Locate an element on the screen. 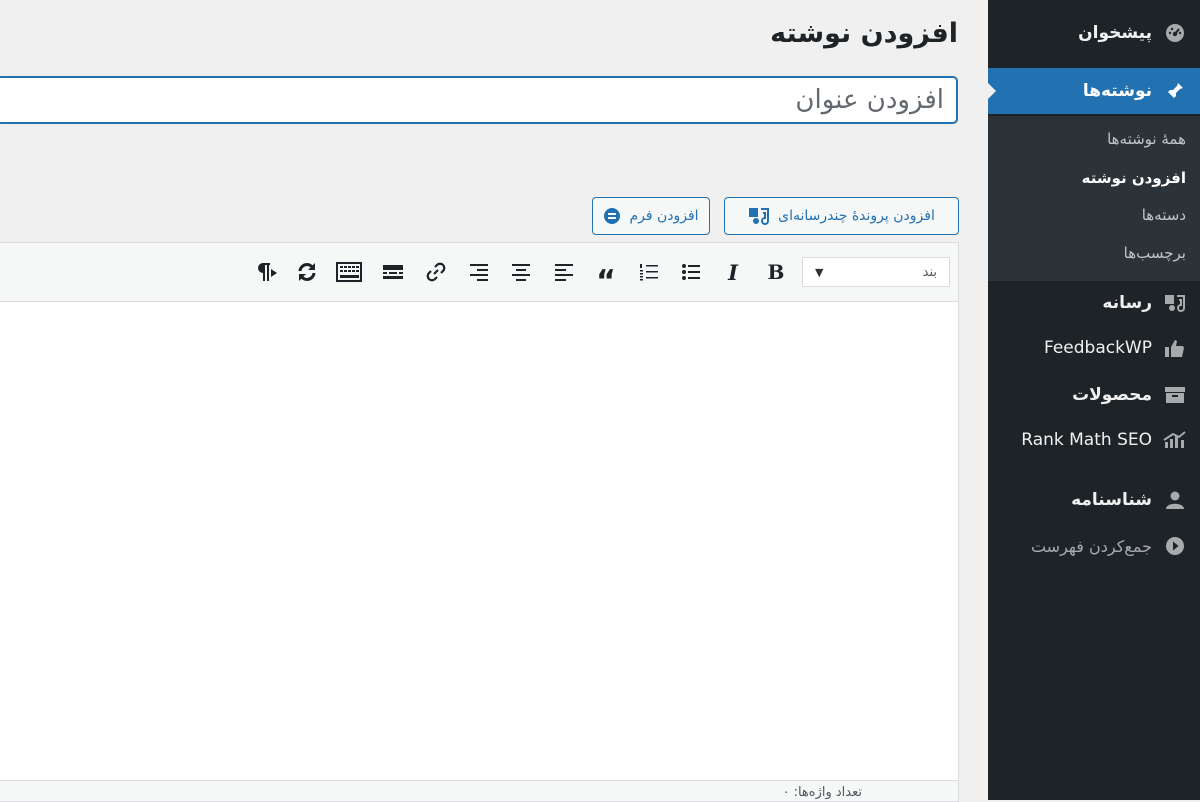 The height and width of the screenshot is (802, 1200). menu-label: پیشخوان is located at coordinates (1115, 33).